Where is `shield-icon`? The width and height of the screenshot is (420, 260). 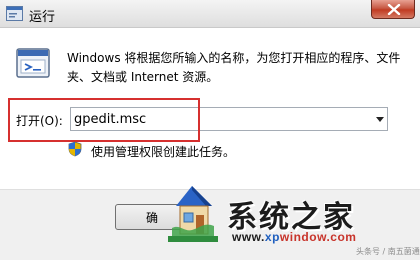
shield-icon is located at coordinates (75, 149).